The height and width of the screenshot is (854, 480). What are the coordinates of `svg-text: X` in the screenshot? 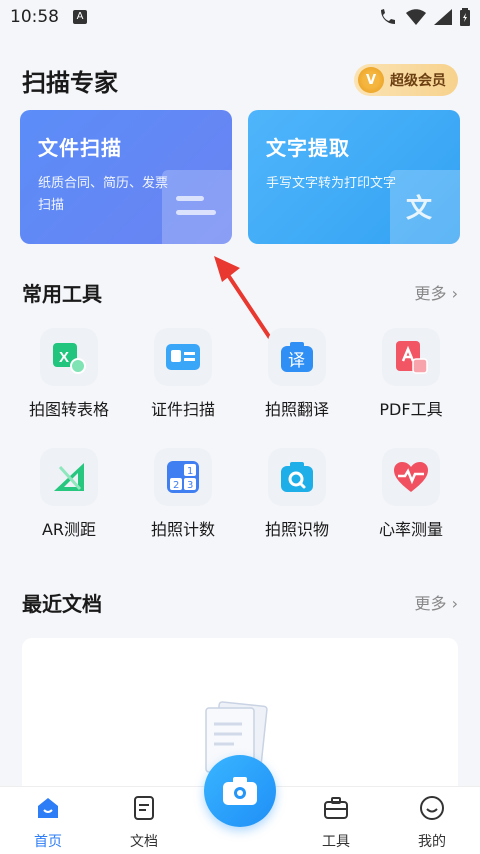 It's located at (64, 357).